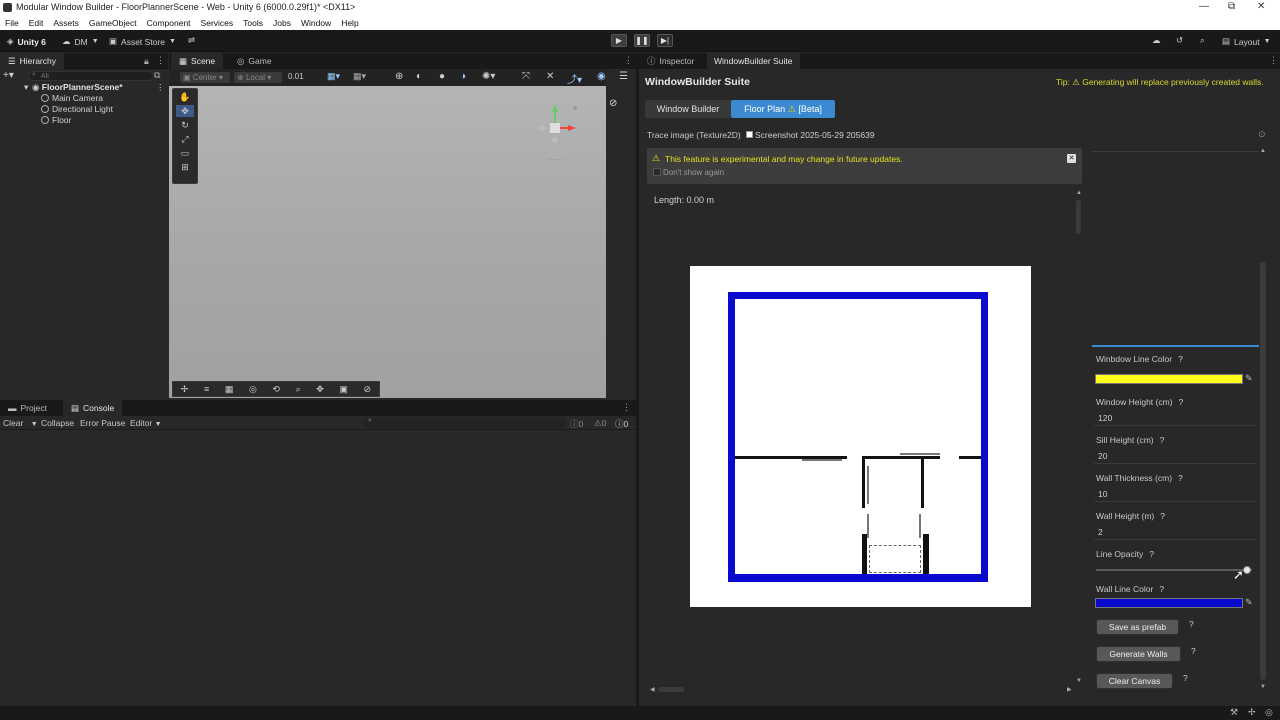  Describe the element at coordinates (463, 76) in the screenshot. I see `lighting-icon: ◑` at that location.